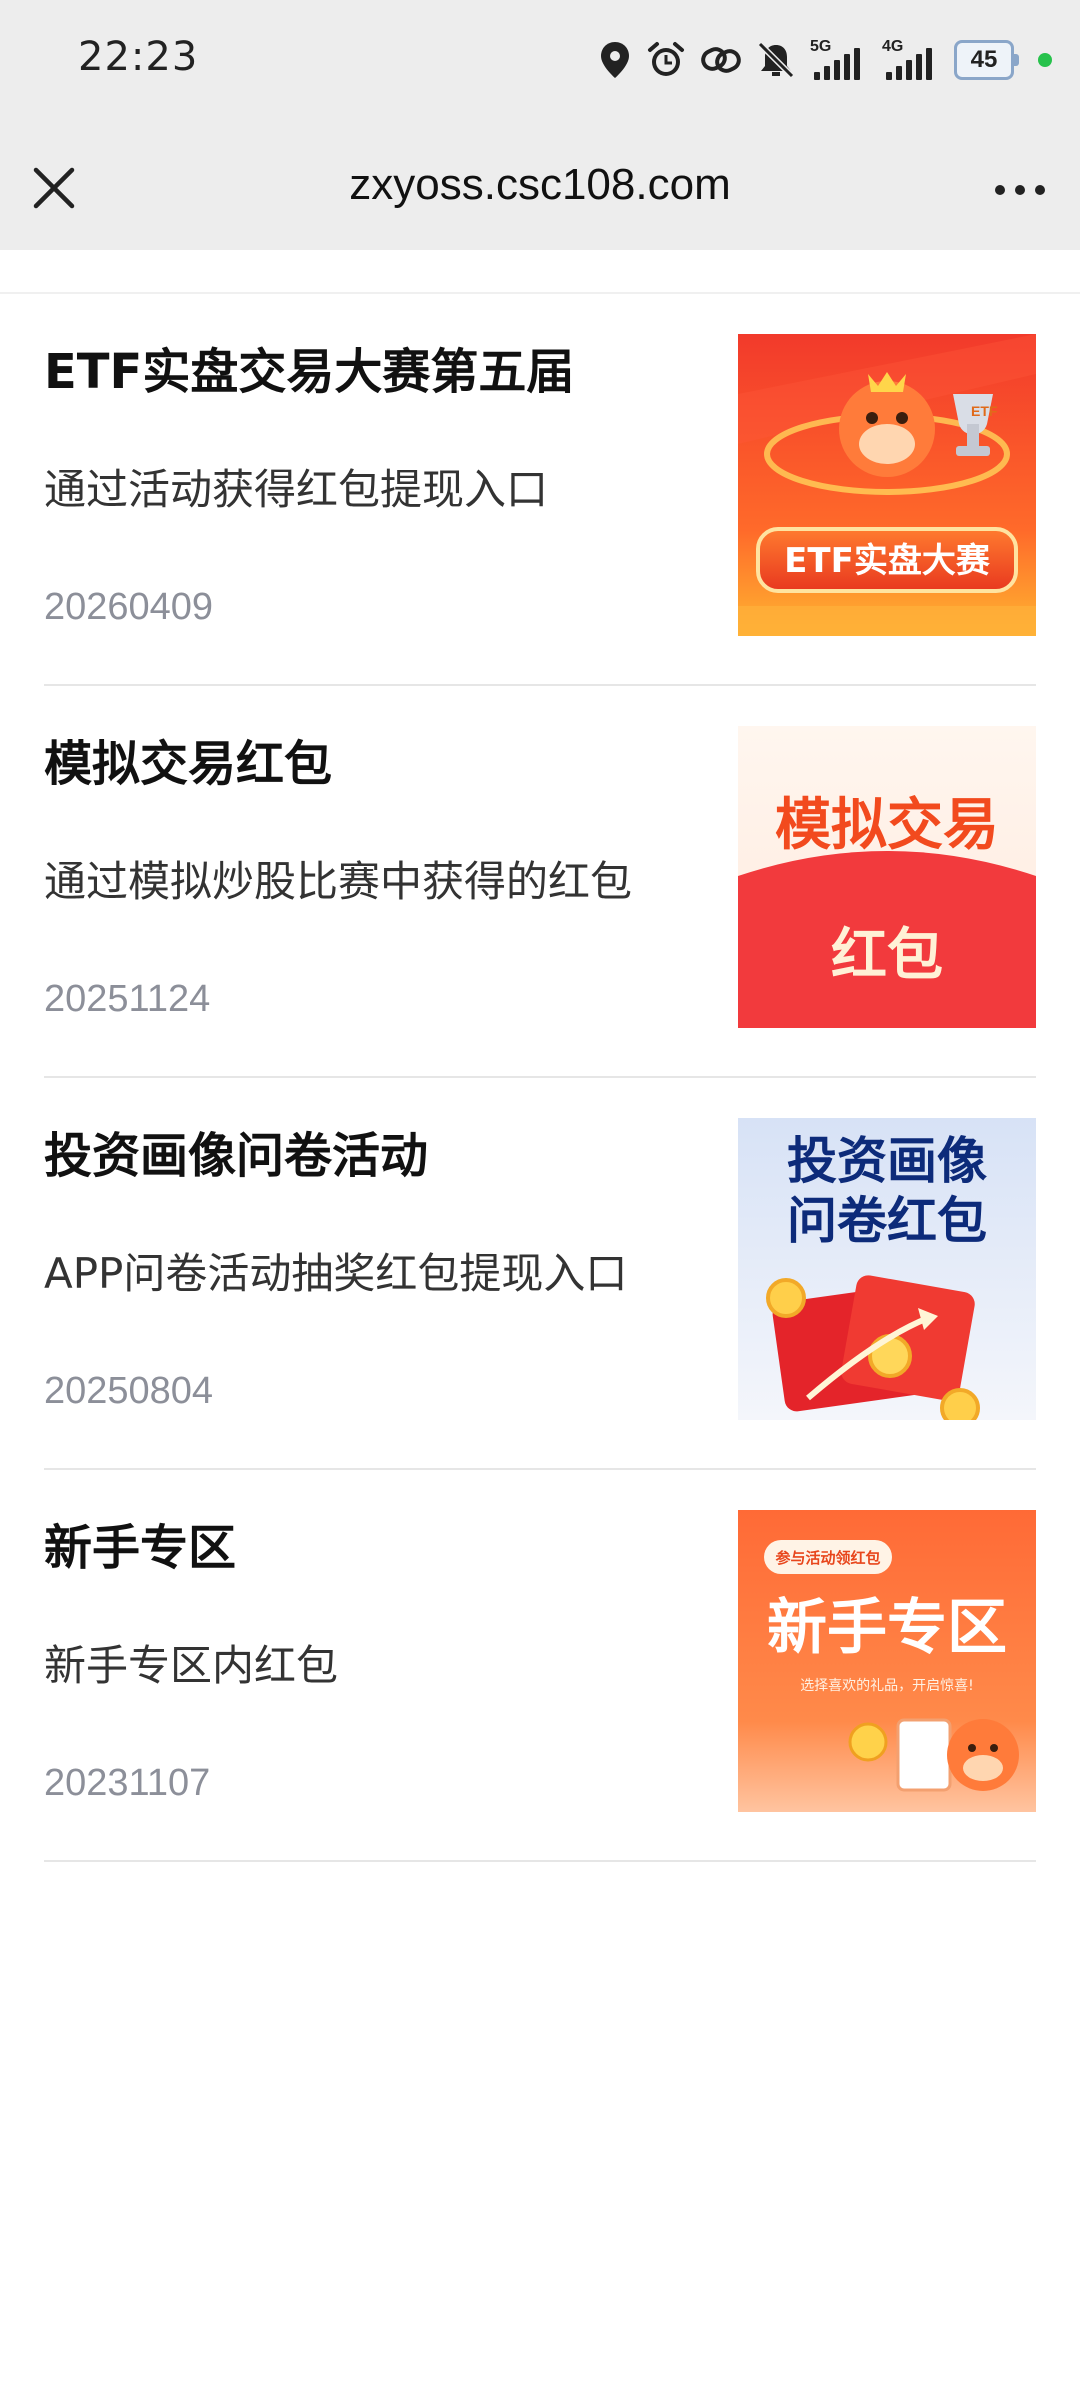 The height and width of the screenshot is (2400, 1080). What do you see at coordinates (140, 1548) in the screenshot?
I see `item-title: 新手专区` at bounding box center [140, 1548].